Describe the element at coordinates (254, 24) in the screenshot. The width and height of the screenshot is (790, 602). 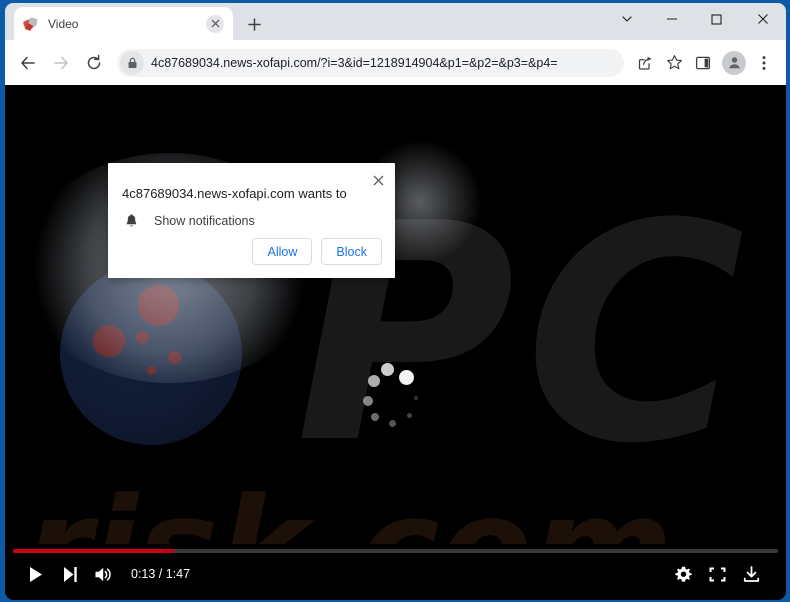
I see `new-tab-button` at that location.